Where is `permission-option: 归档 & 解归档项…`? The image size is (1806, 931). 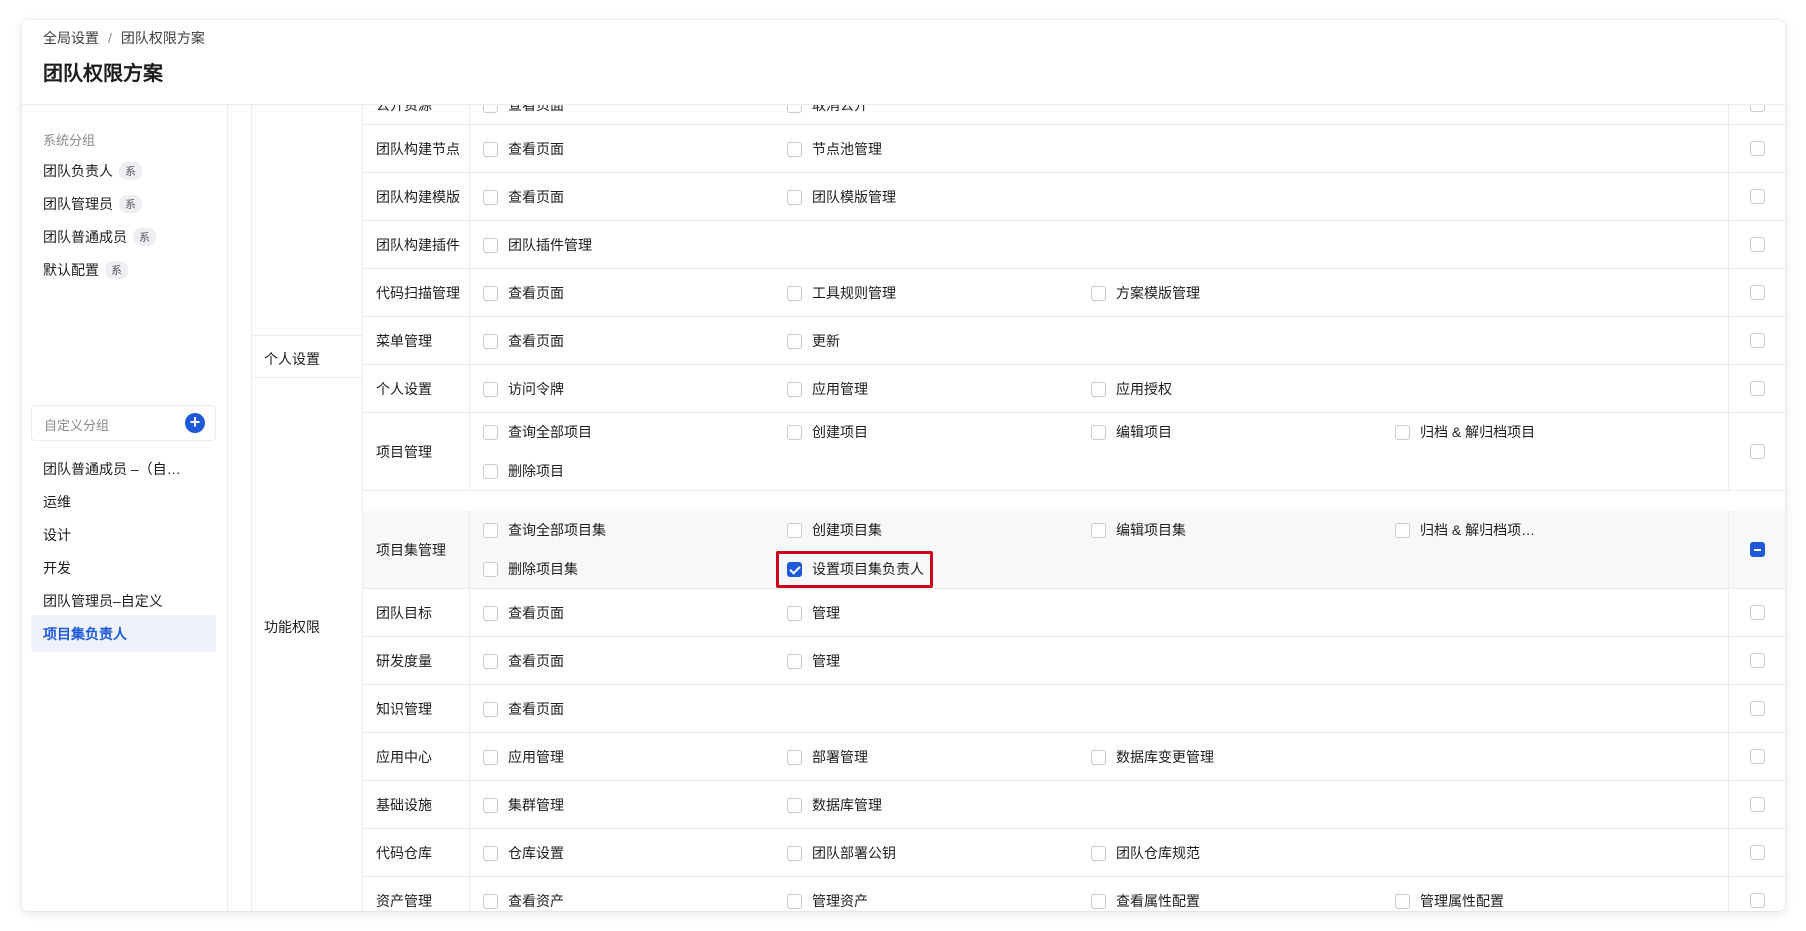 permission-option: 归档 & 解归档项… is located at coordinates (1465, 530).